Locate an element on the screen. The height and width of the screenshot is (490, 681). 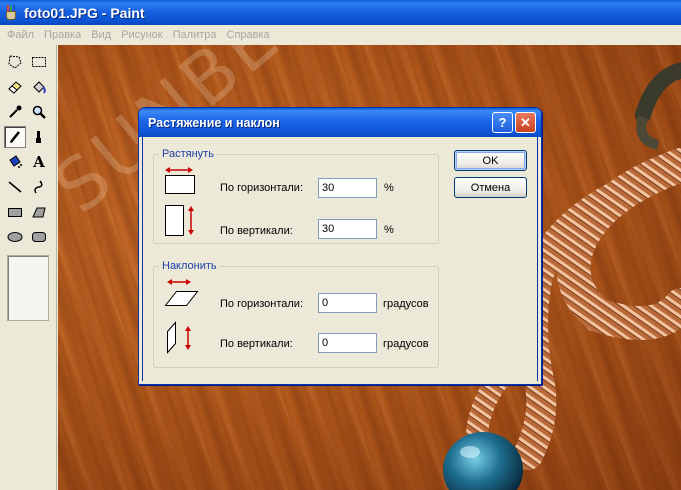
window-title: foto01.JPG - Paint is located at coordinates (84, 12).